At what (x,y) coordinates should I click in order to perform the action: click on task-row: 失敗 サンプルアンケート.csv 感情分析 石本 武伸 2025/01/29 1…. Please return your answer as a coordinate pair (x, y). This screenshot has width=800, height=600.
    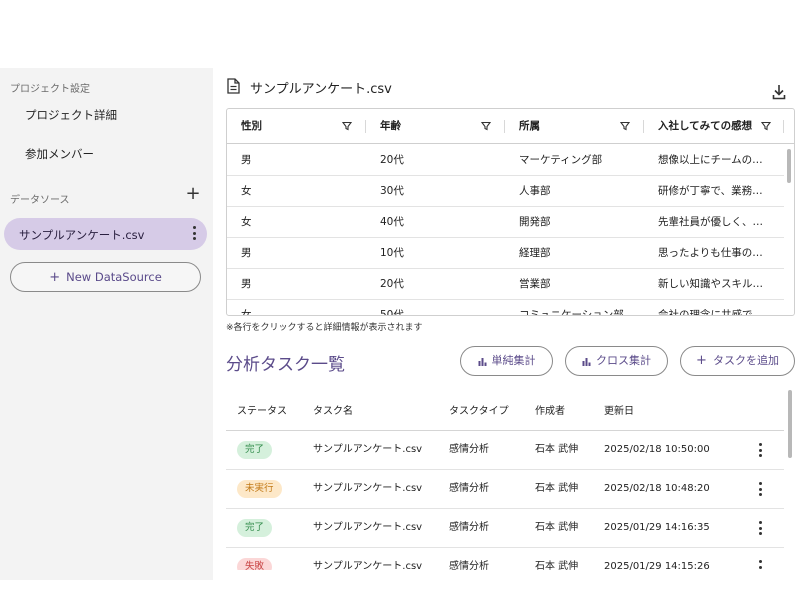
    Looking at the image, I should click on (505, 559).